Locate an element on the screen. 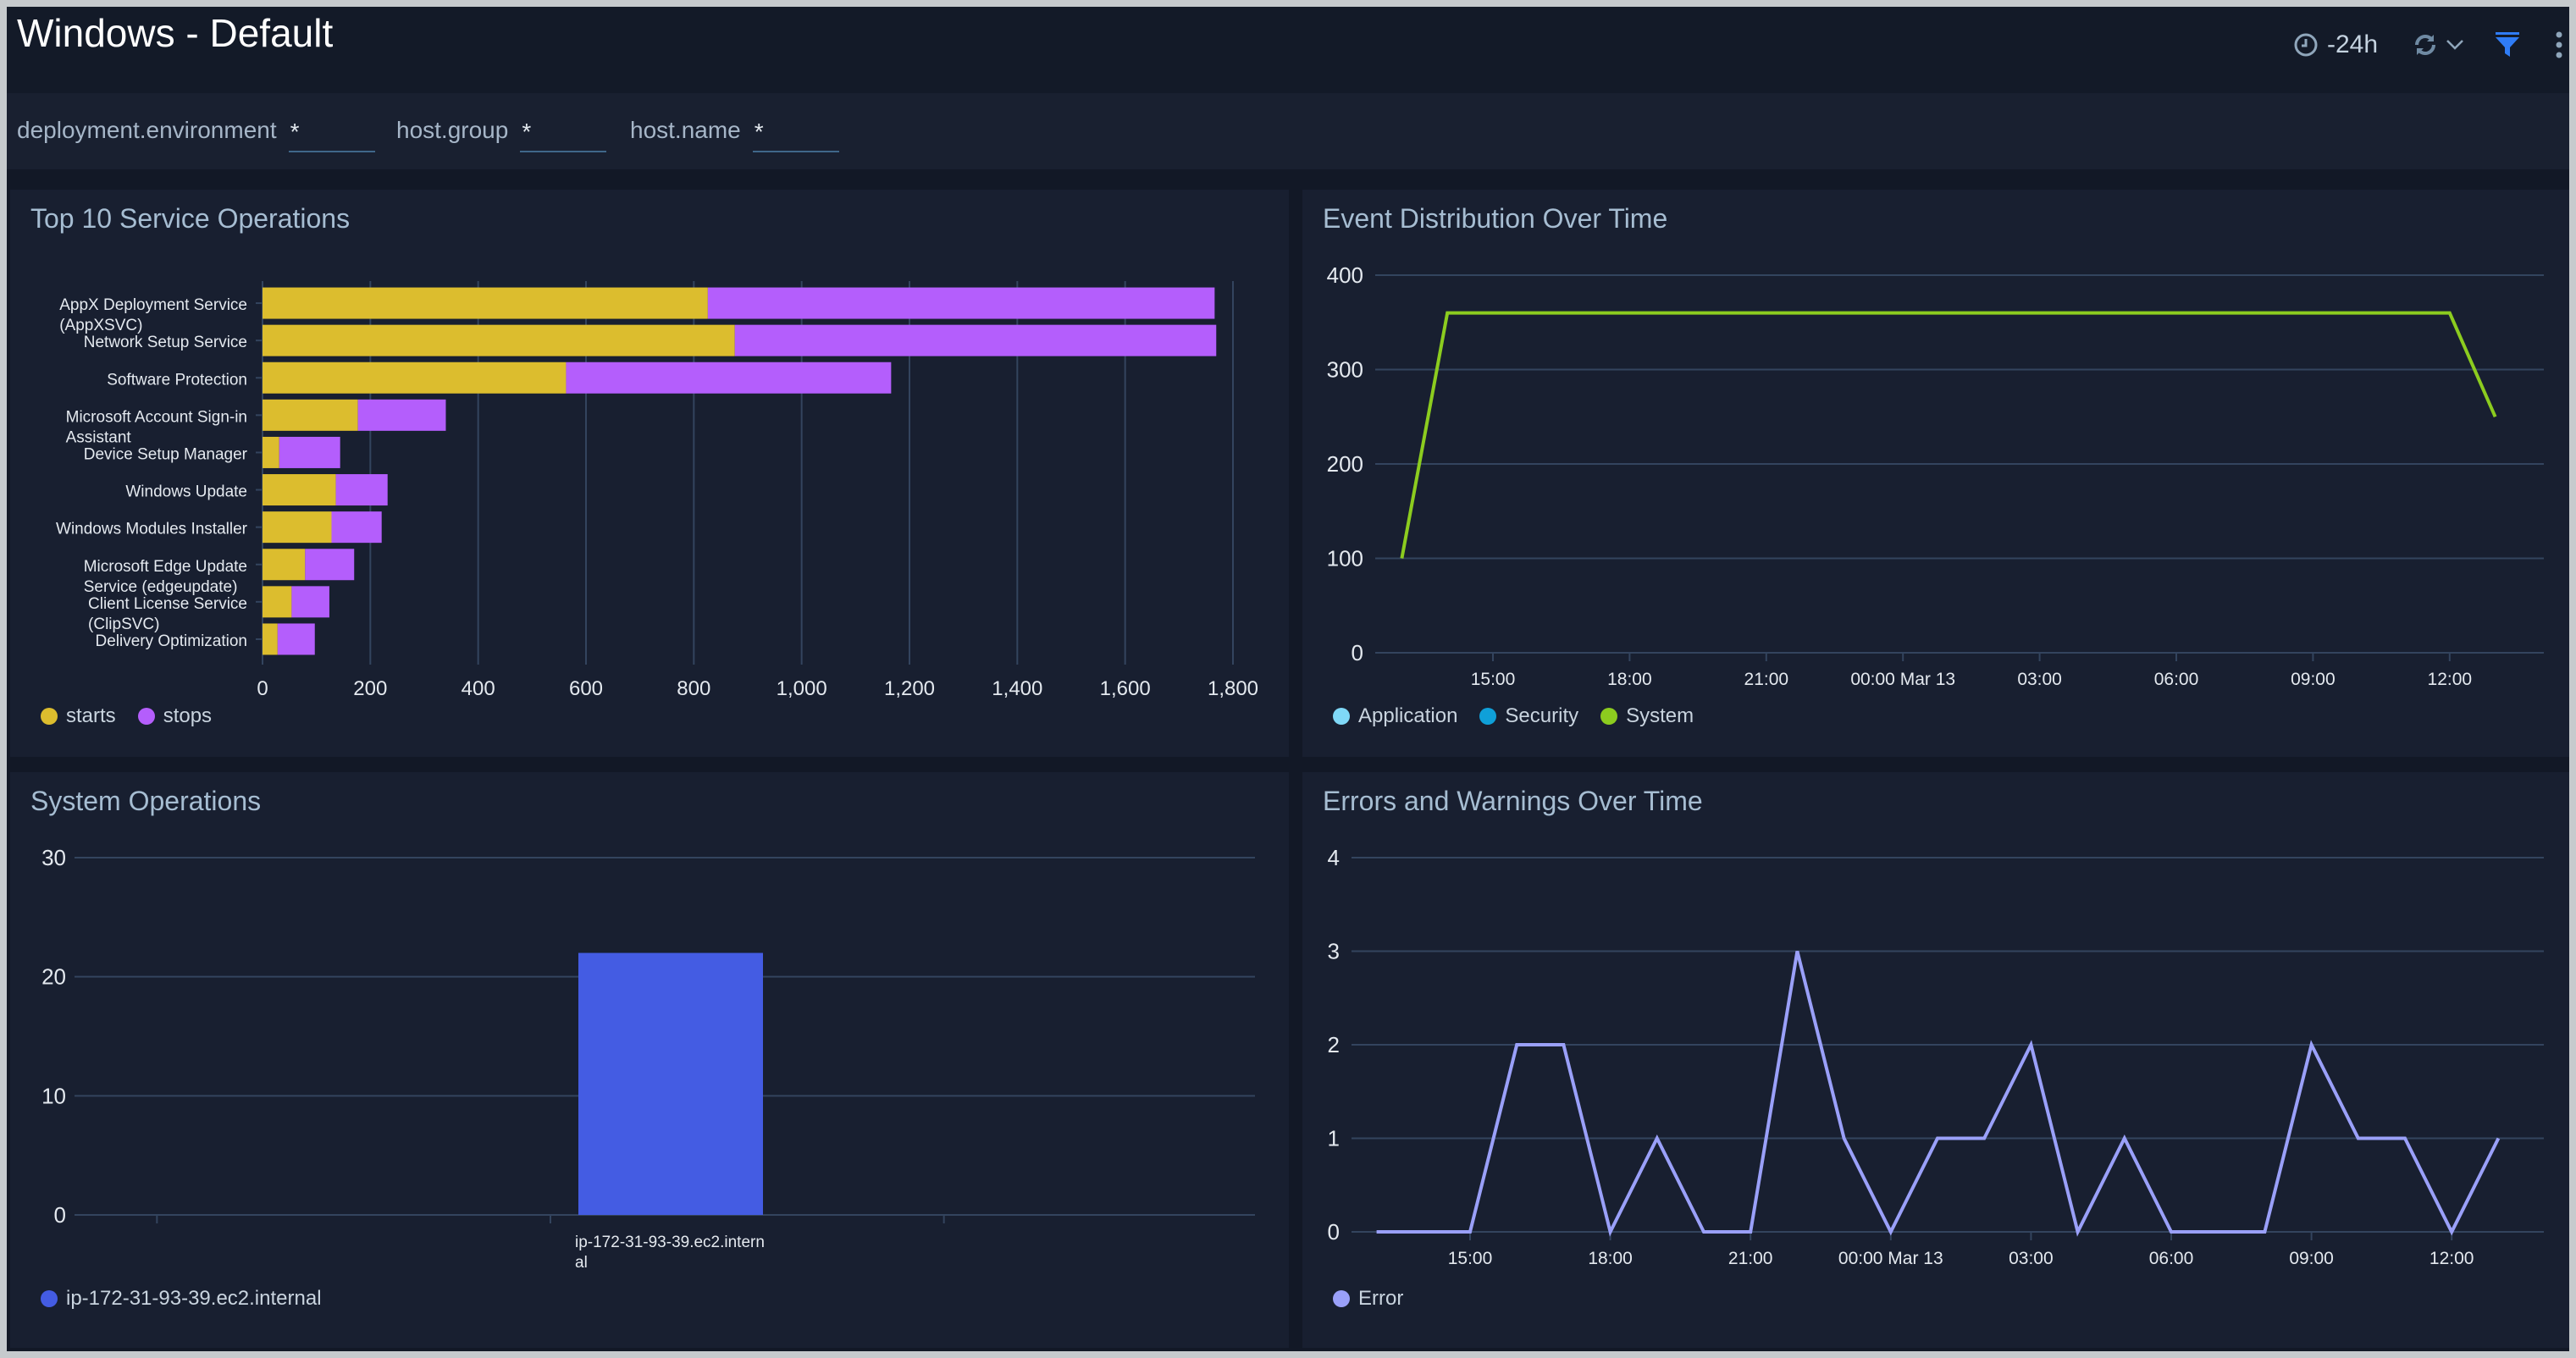 The image size is (2576, 1358). y-tick-label: 0 is located at coordinates (1334, 1232).